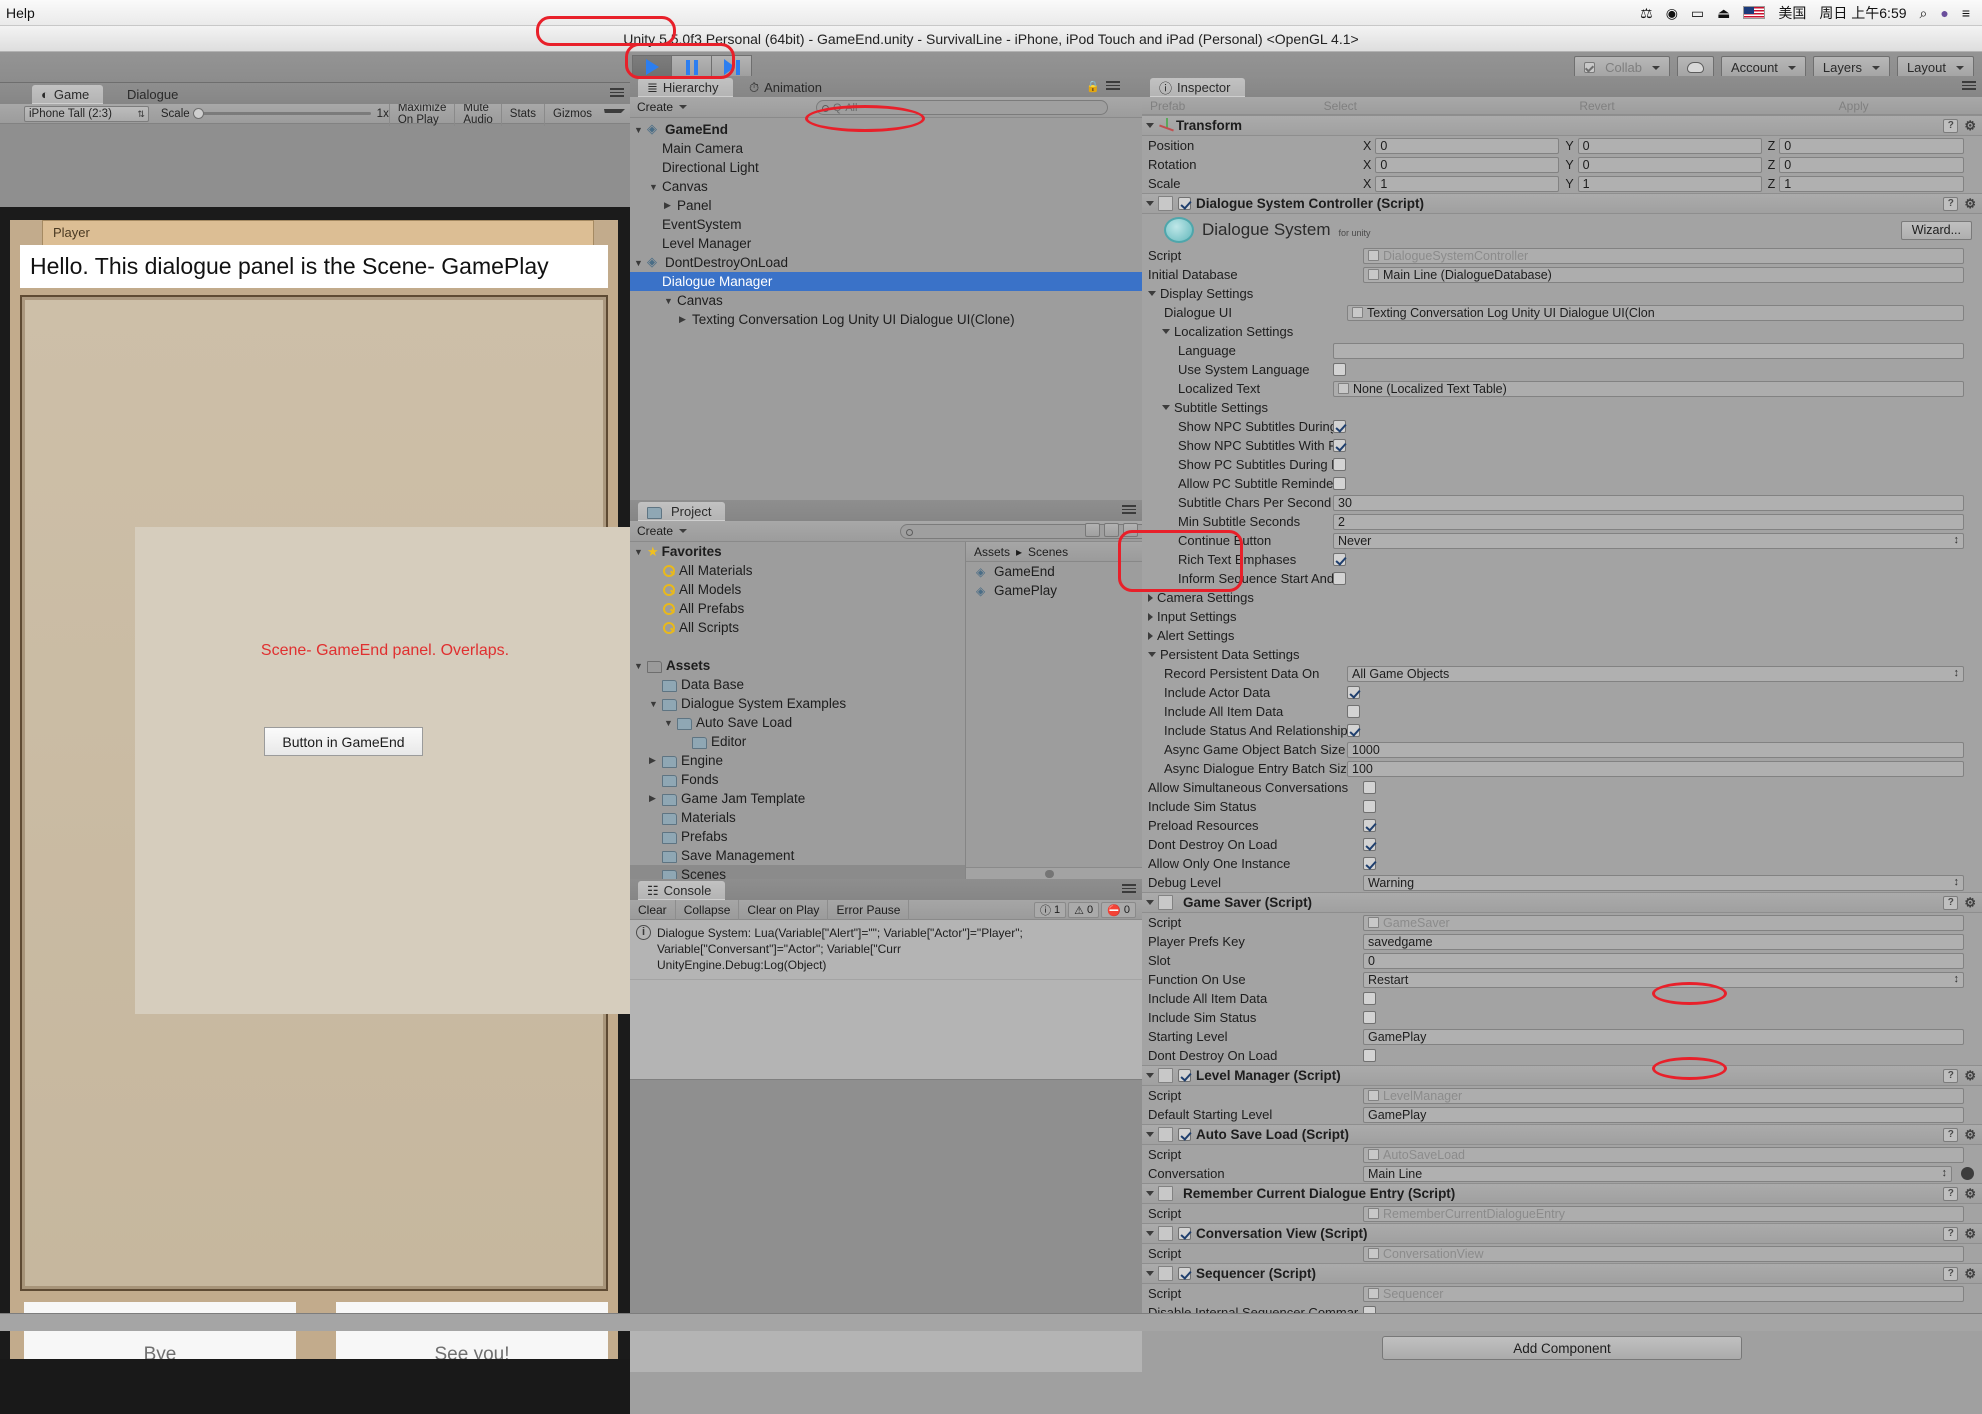 This screenshot has width=1982, height=1414. What do you see at coordinates (1197, 87) in the screenshot?
I see `tab-inspector: ⓘ Inspector` at bounding box center [1197, 87].